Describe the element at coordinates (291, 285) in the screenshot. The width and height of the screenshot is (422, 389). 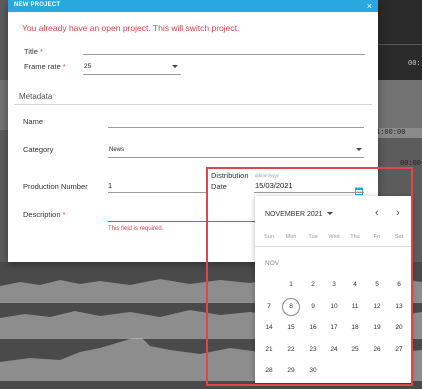
I see `calendar-day: 1` at that location.